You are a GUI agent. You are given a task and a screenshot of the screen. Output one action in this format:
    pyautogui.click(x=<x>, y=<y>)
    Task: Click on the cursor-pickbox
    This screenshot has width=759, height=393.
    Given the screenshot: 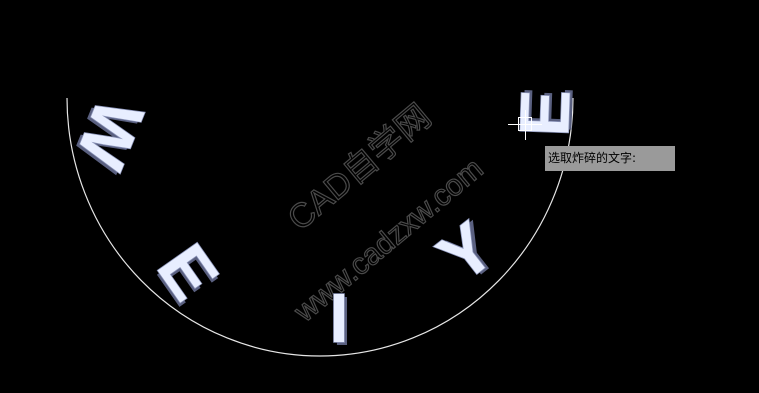 What is the action you would take?
    pyautogui.click(x=525, y=124)
    